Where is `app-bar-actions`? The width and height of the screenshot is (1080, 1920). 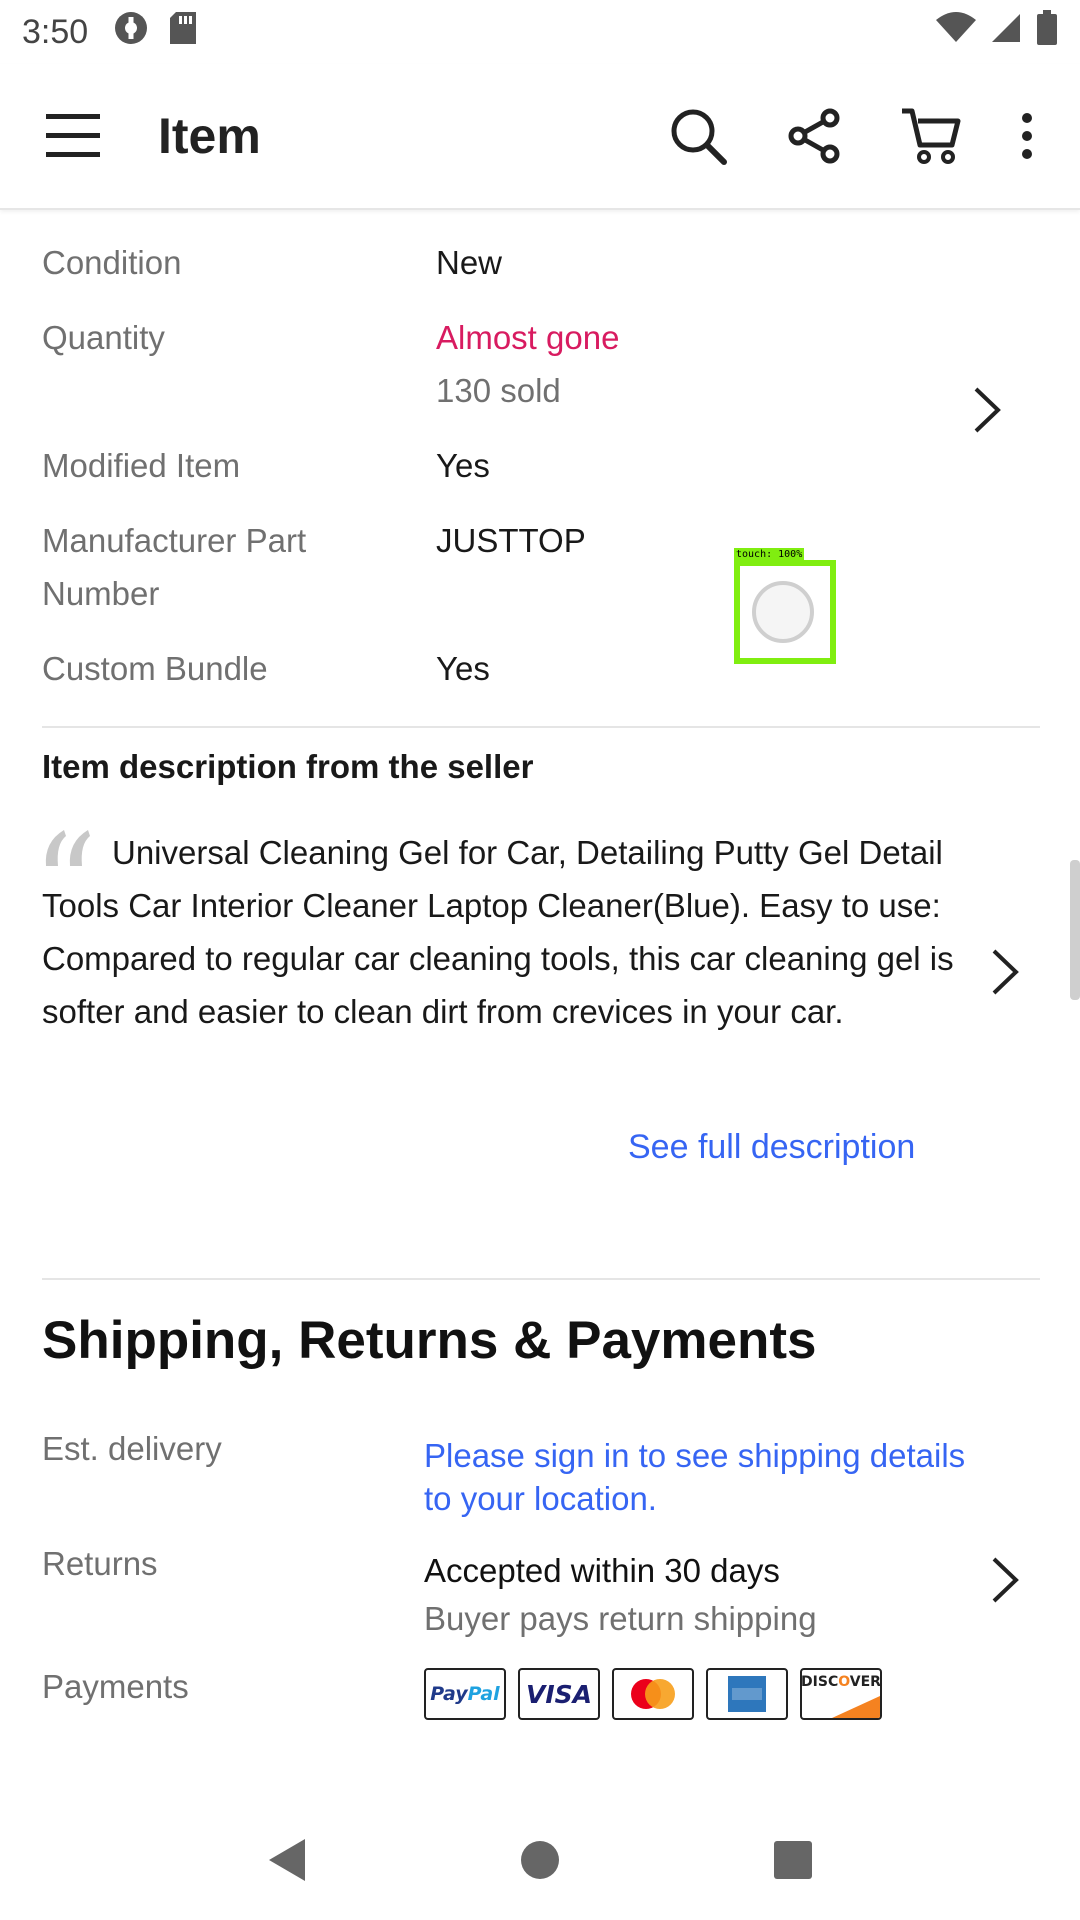
app-bar-actions is located at coordinates (822, 136).